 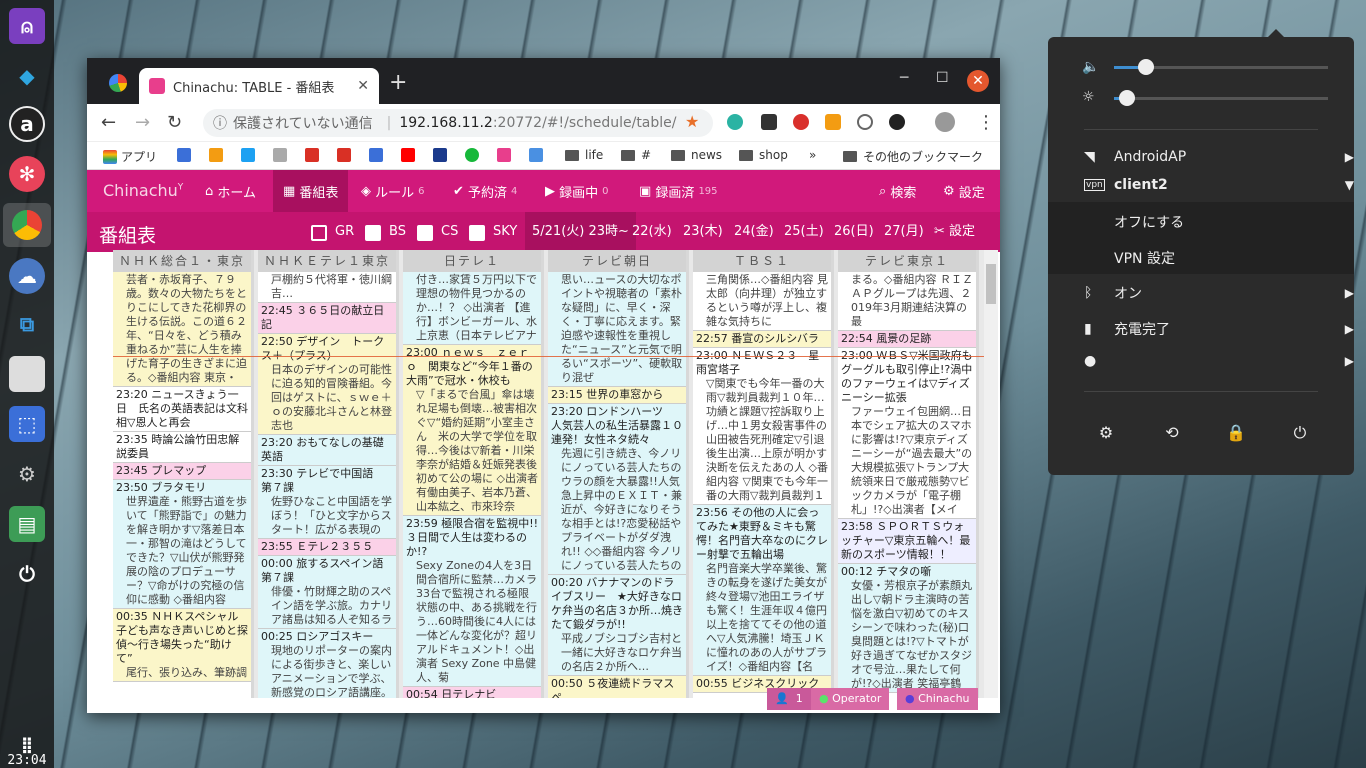 I want to click on bookmark-apps: アプリ, so click(x=130, y=156).